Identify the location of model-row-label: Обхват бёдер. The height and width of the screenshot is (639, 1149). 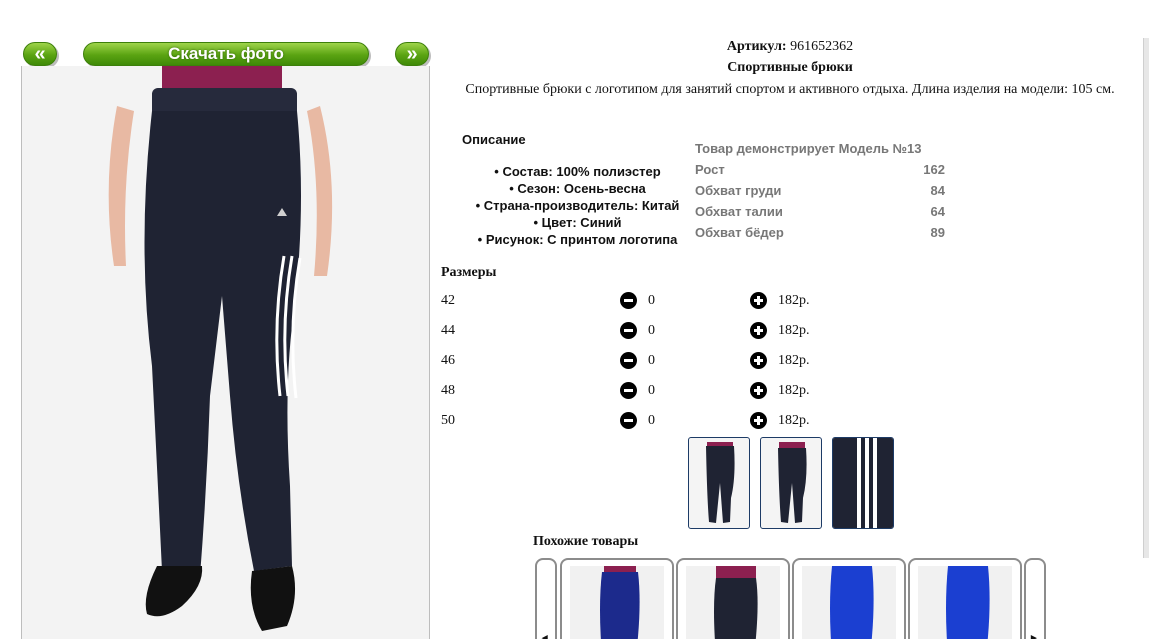
(739, 232).